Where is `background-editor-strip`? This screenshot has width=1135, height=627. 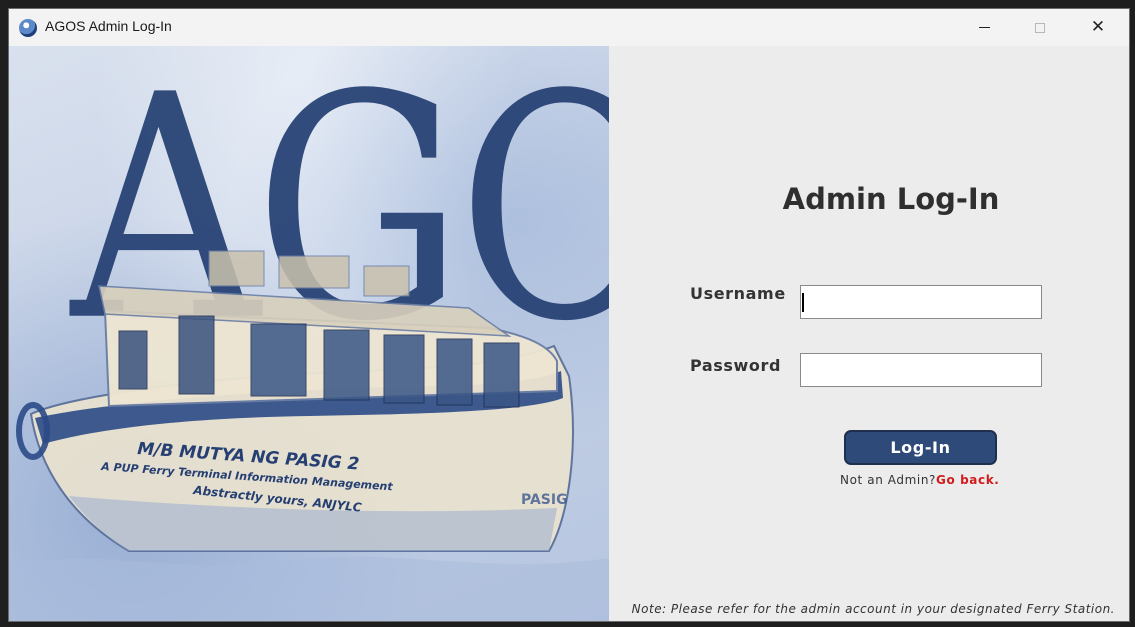 background-editor-strip is located at coordinates (4, 313).